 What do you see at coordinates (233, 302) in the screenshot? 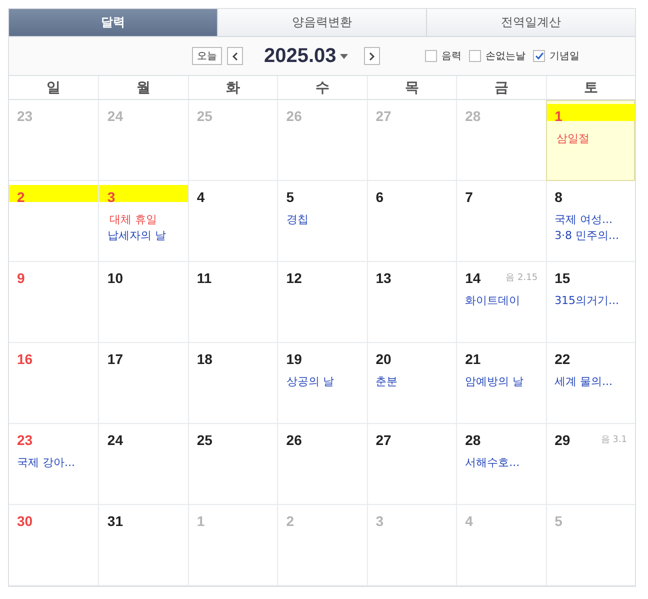
I see `day-cell: 11` at bounding box center [233, 302].